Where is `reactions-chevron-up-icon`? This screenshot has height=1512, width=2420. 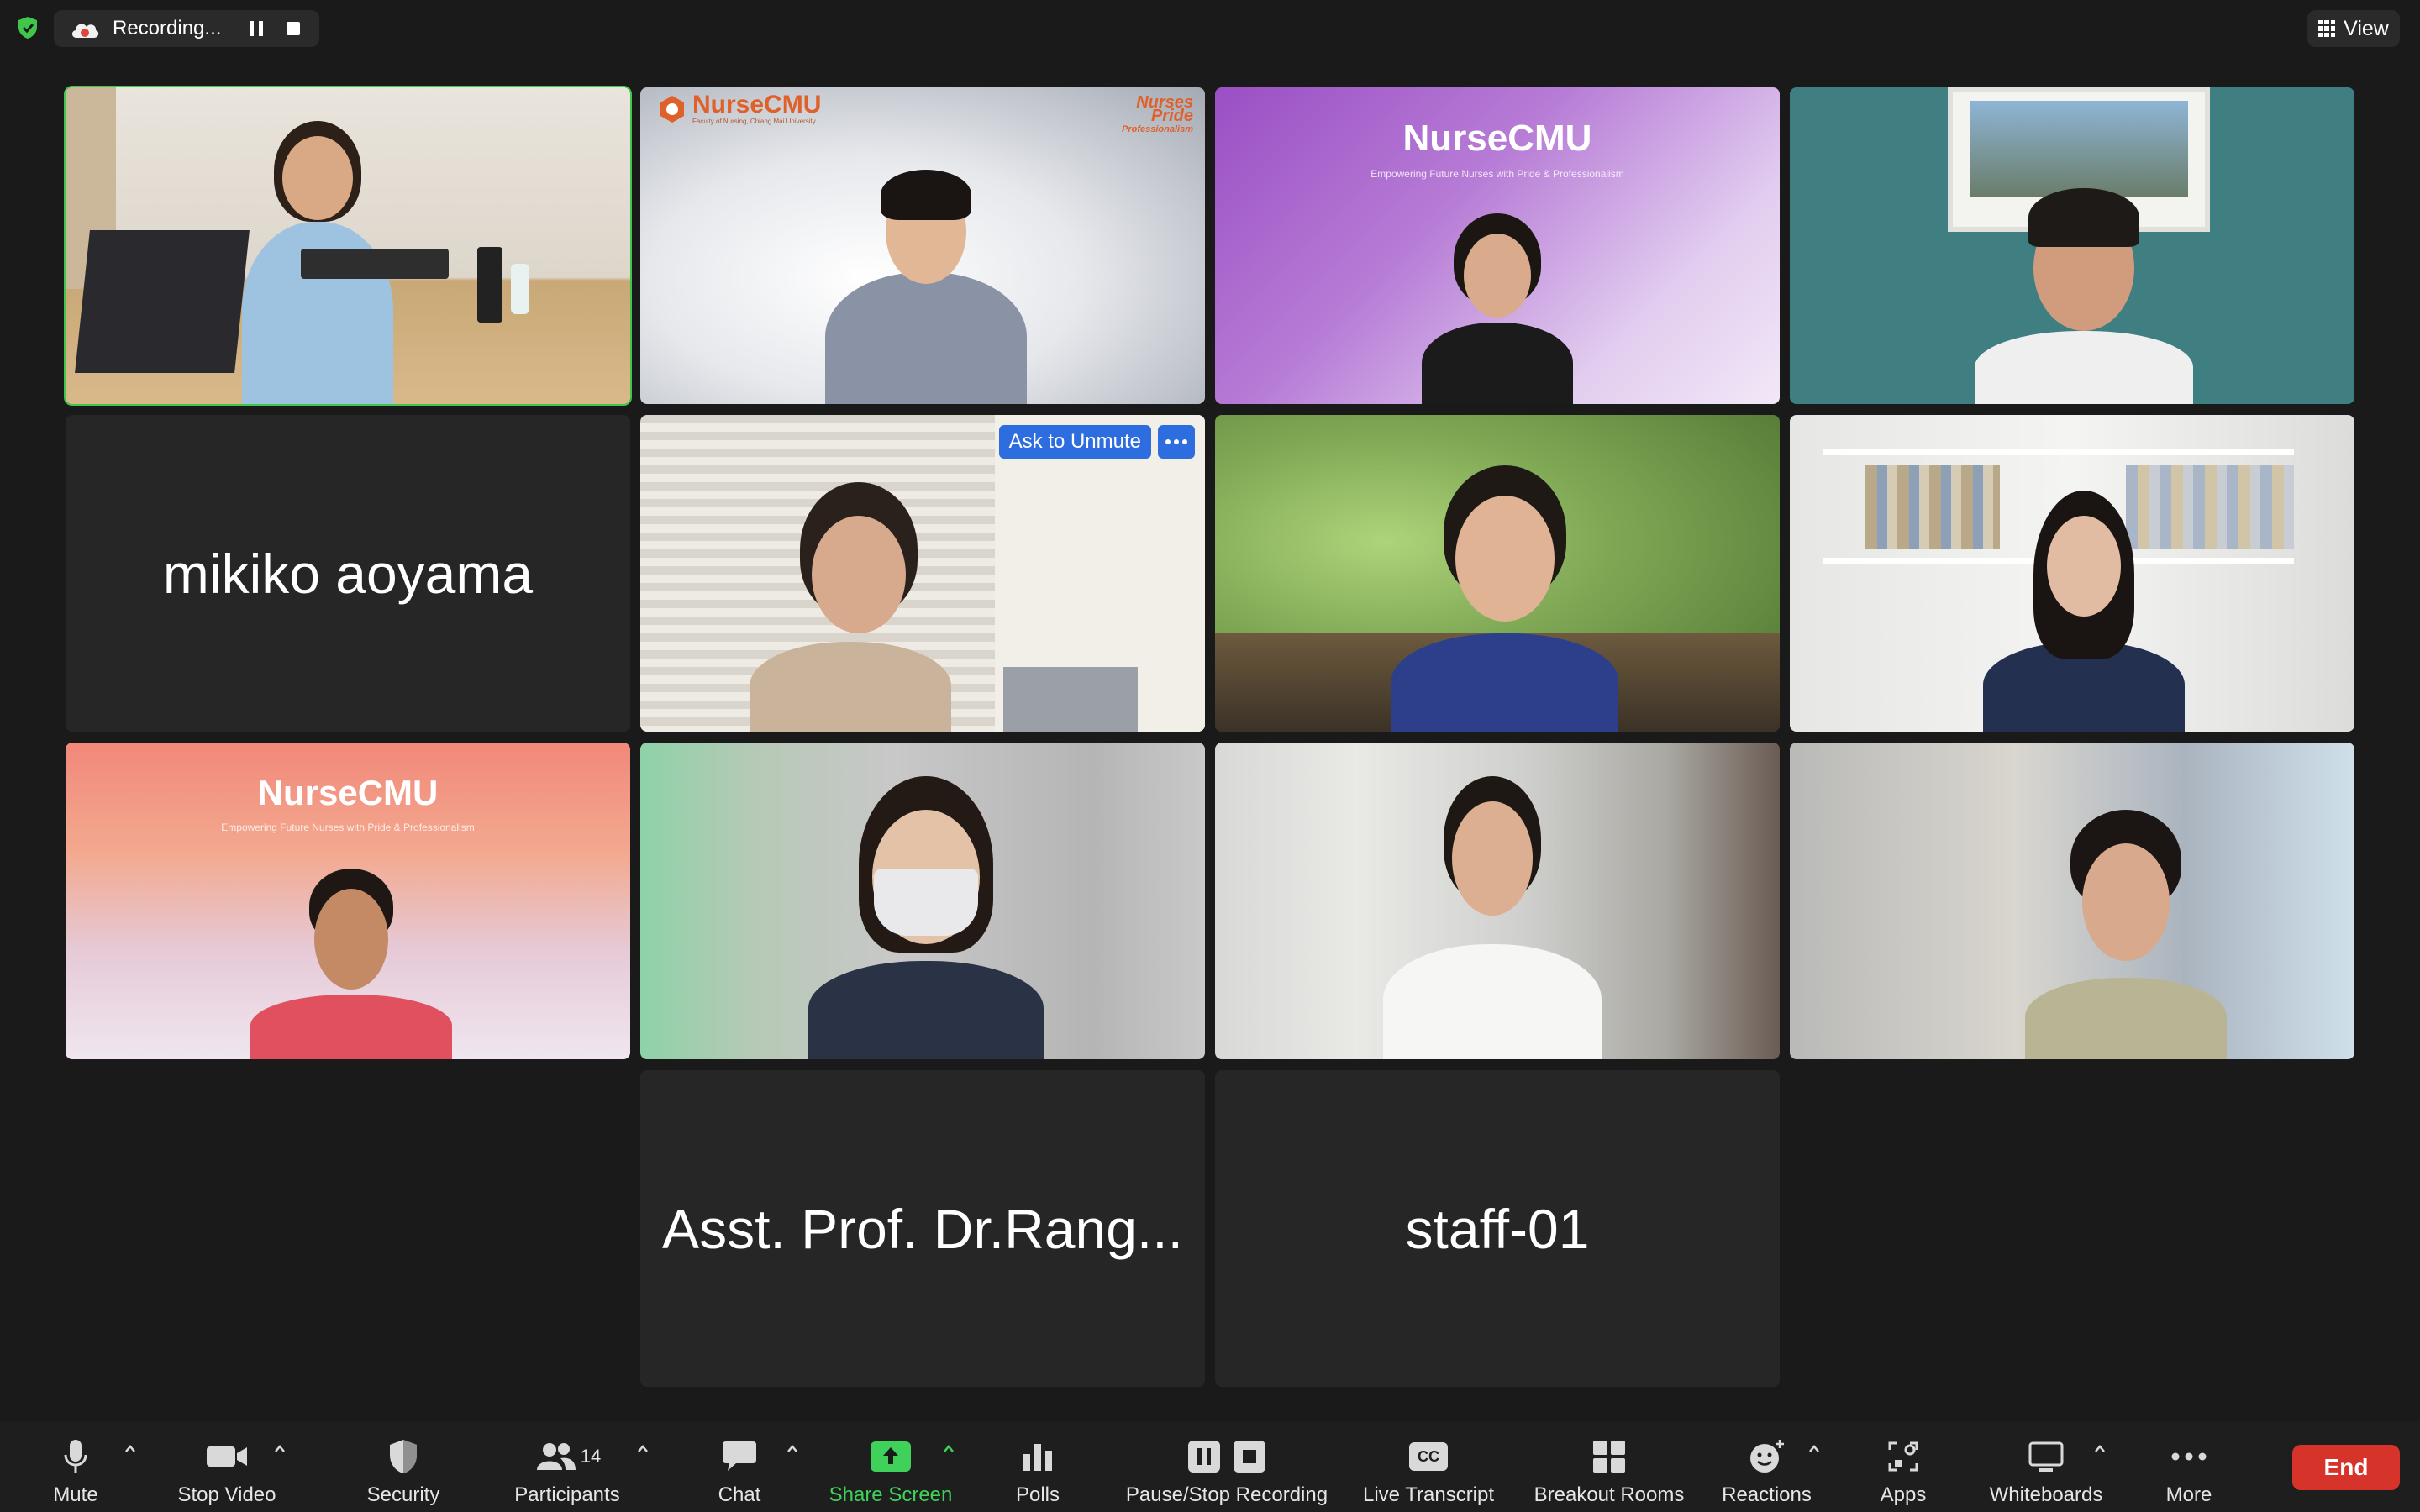
reactions-chevron-up-icon is located at coordinates (1814, 1449).